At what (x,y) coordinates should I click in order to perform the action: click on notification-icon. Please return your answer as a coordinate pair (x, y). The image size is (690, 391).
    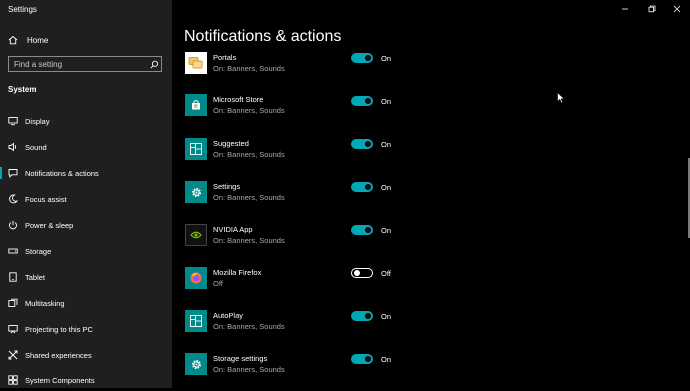
    Looking at the image, I should click on (13, 173).